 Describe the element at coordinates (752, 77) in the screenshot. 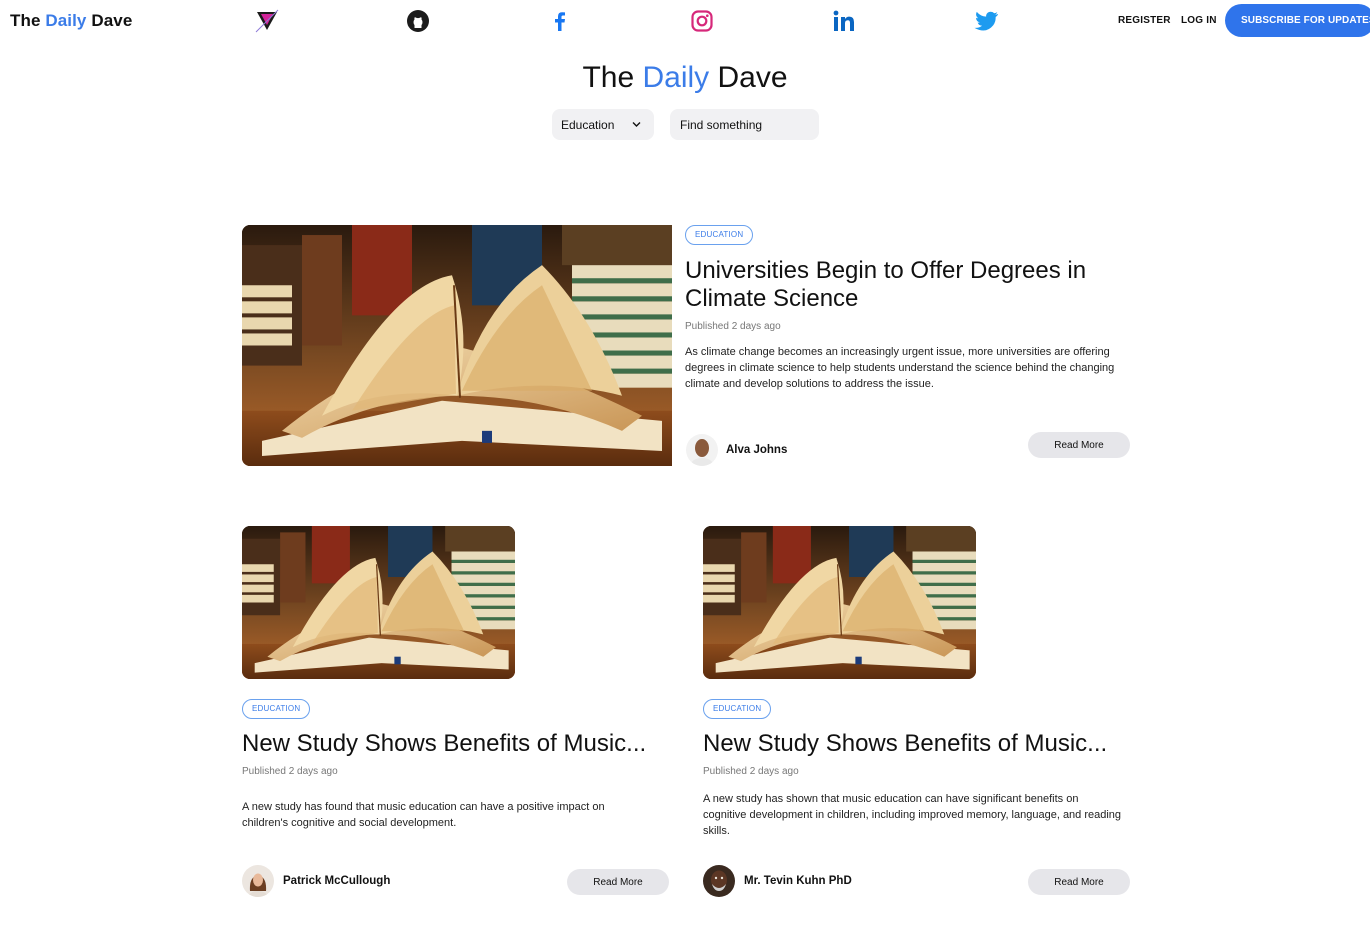

I see `title-word-dave: Dave` at that location.